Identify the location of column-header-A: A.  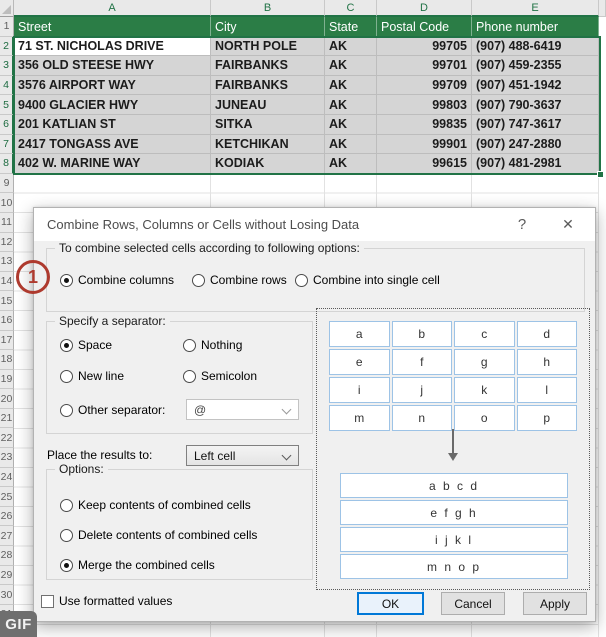
(112, 8).